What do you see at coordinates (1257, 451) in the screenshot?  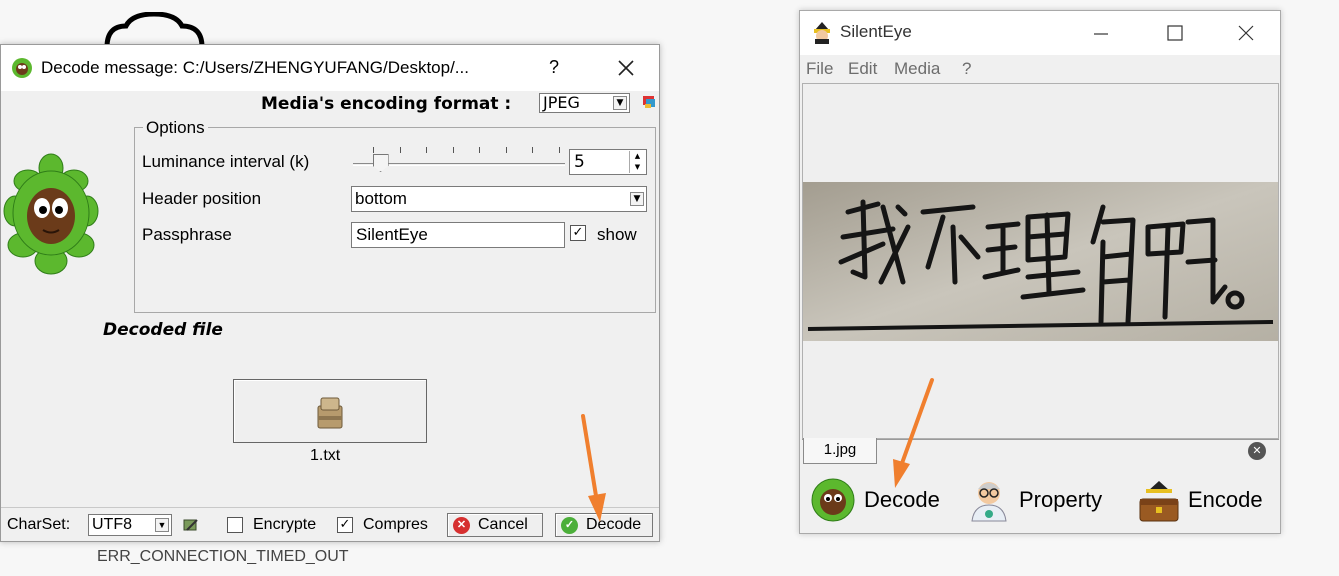 I see `close-tab-icon: ✕` at bounding box center [1257, 451].